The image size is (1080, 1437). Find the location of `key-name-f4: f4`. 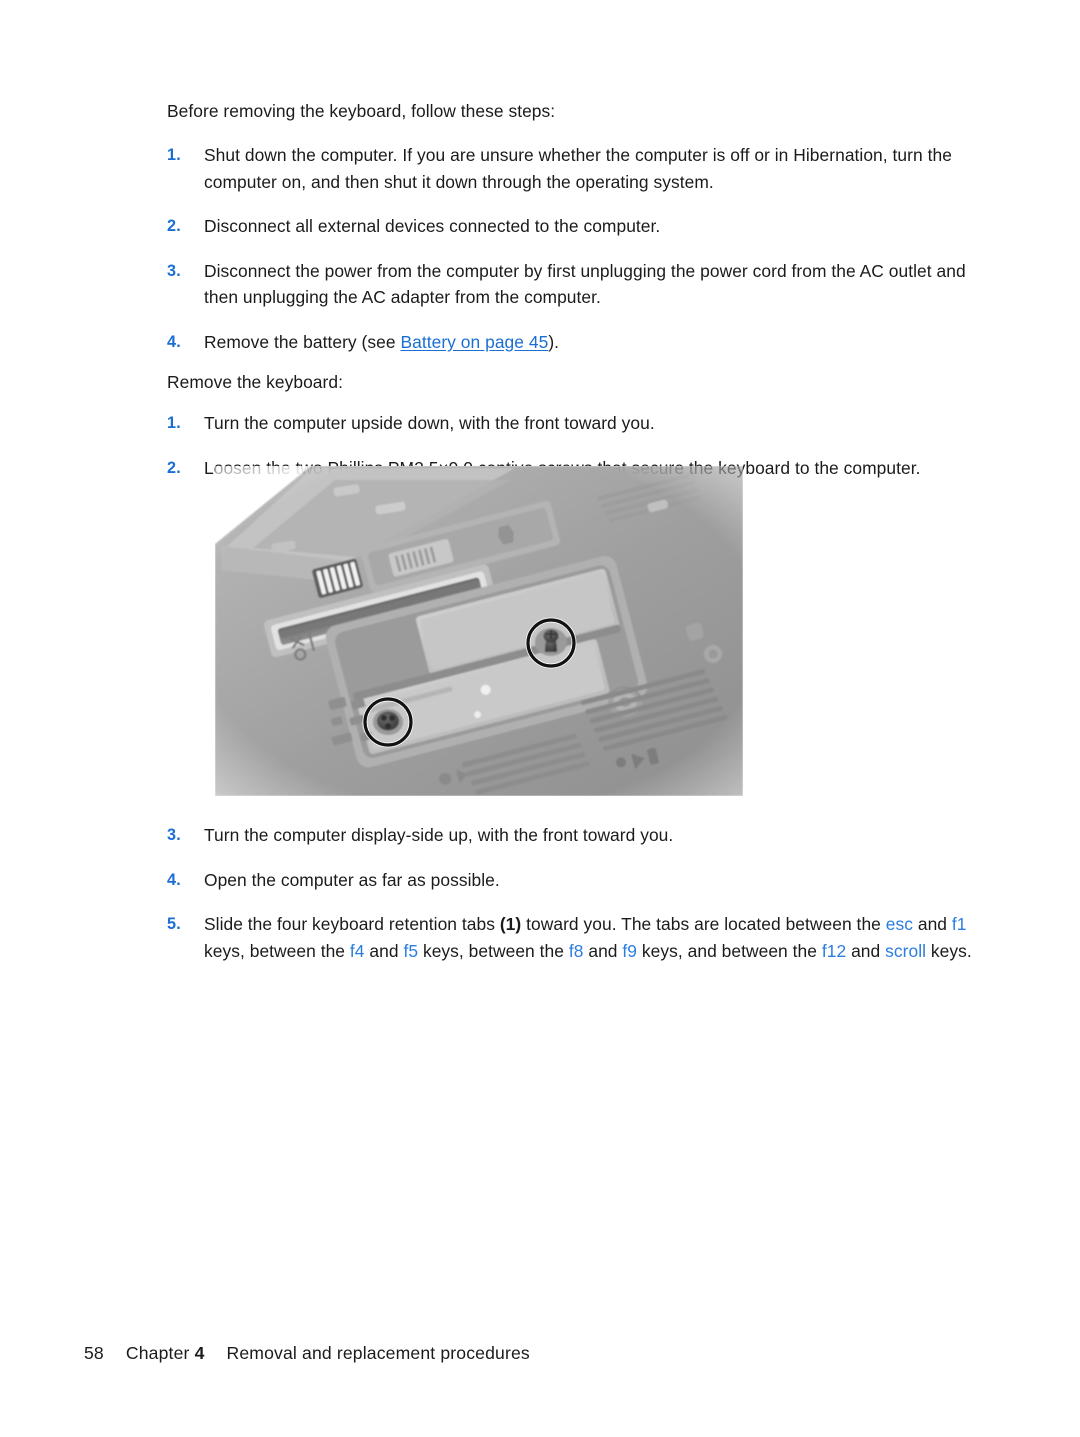

key-name-f4: f4 is located at coordinates (357, 950).